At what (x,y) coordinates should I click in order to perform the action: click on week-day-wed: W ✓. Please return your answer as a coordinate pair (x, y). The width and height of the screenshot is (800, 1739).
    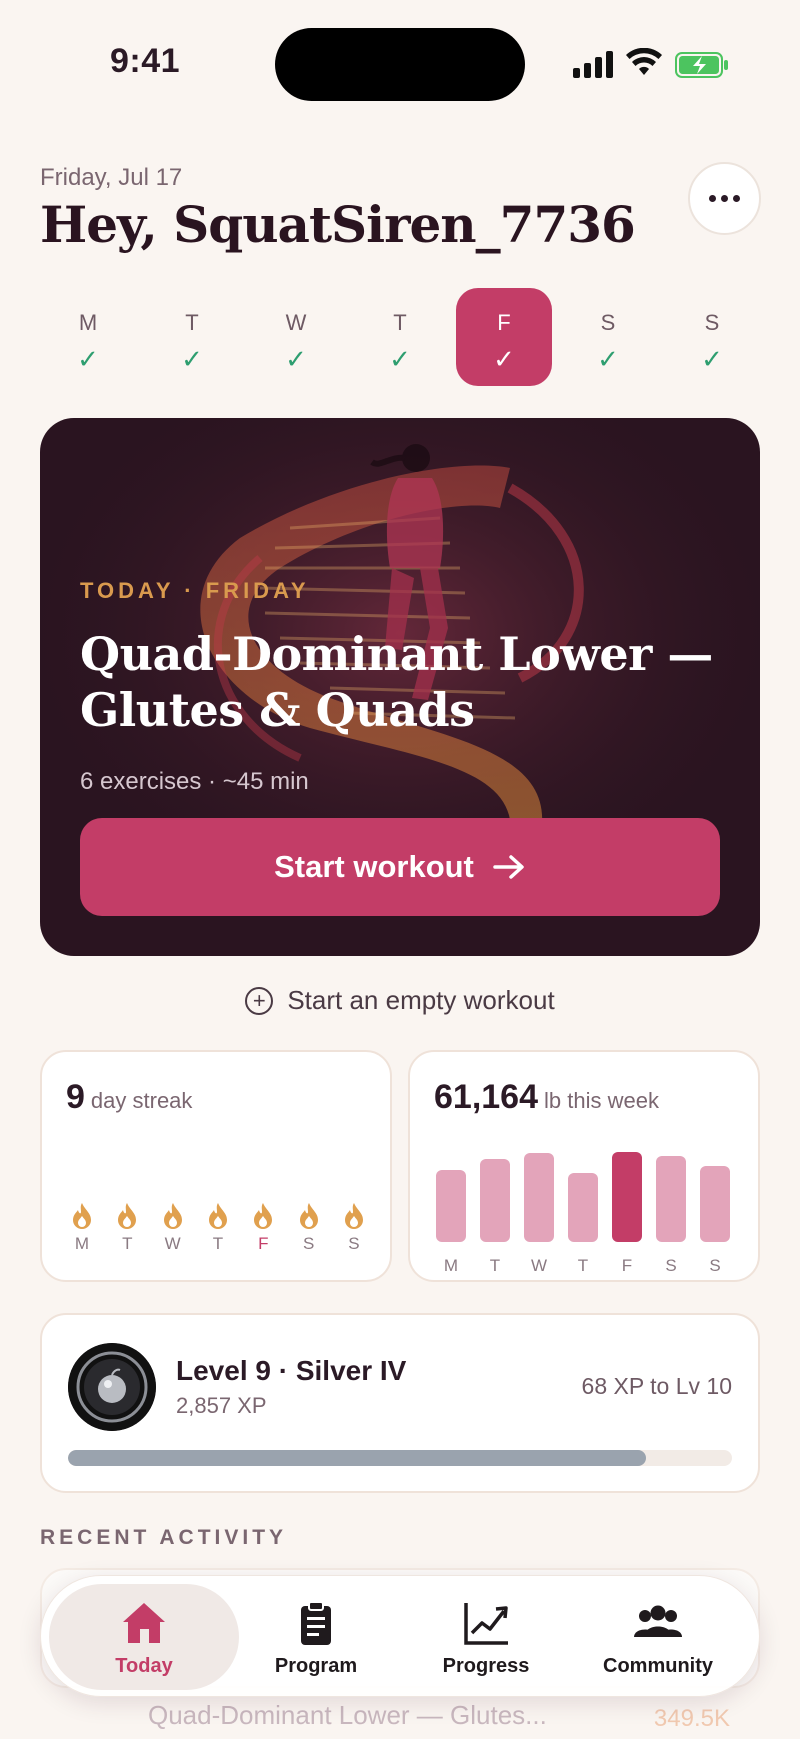
    Looking at the image, I should click on (296, 337).